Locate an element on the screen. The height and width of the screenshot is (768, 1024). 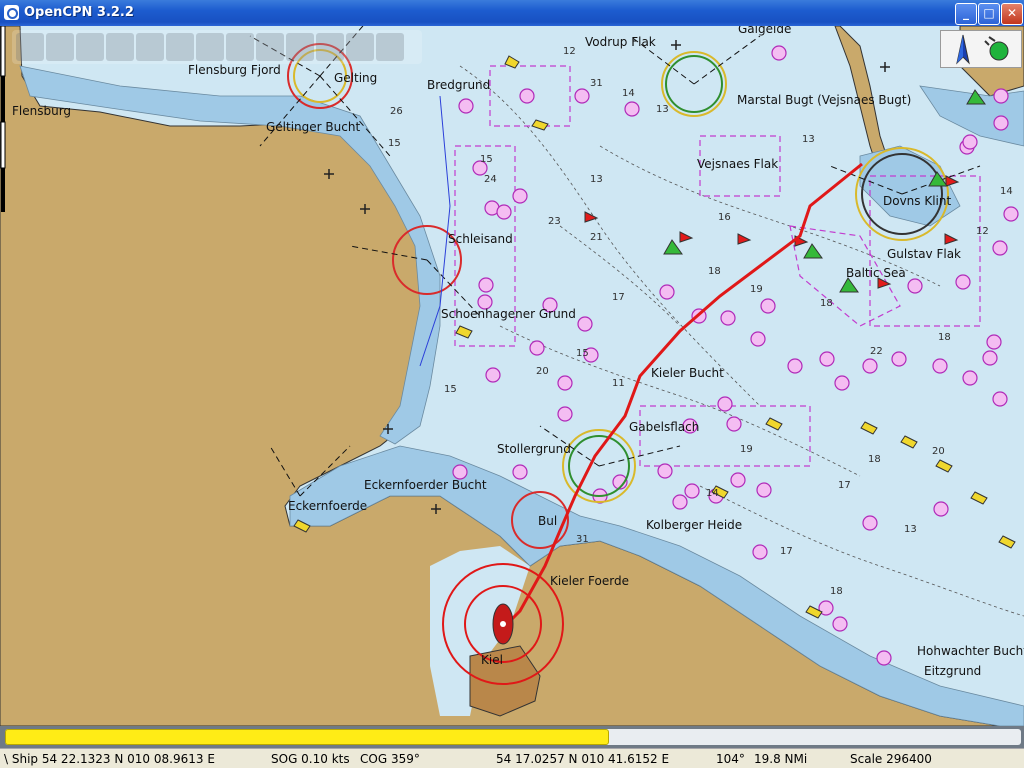
scale-out-button is located at coordinates (120, 47).